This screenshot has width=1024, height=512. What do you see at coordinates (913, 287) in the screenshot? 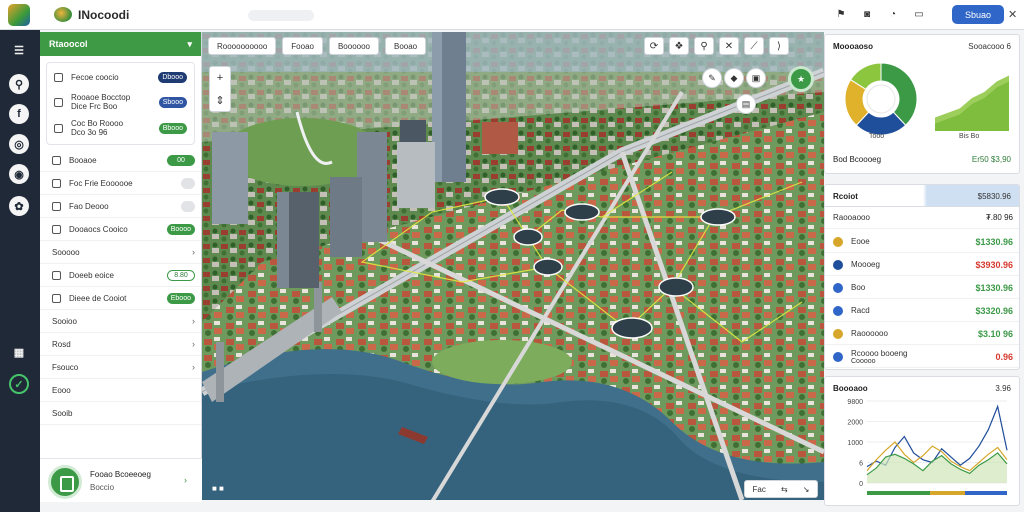
I see `finance-row-label: Boo` at bounding box center [913, 287].